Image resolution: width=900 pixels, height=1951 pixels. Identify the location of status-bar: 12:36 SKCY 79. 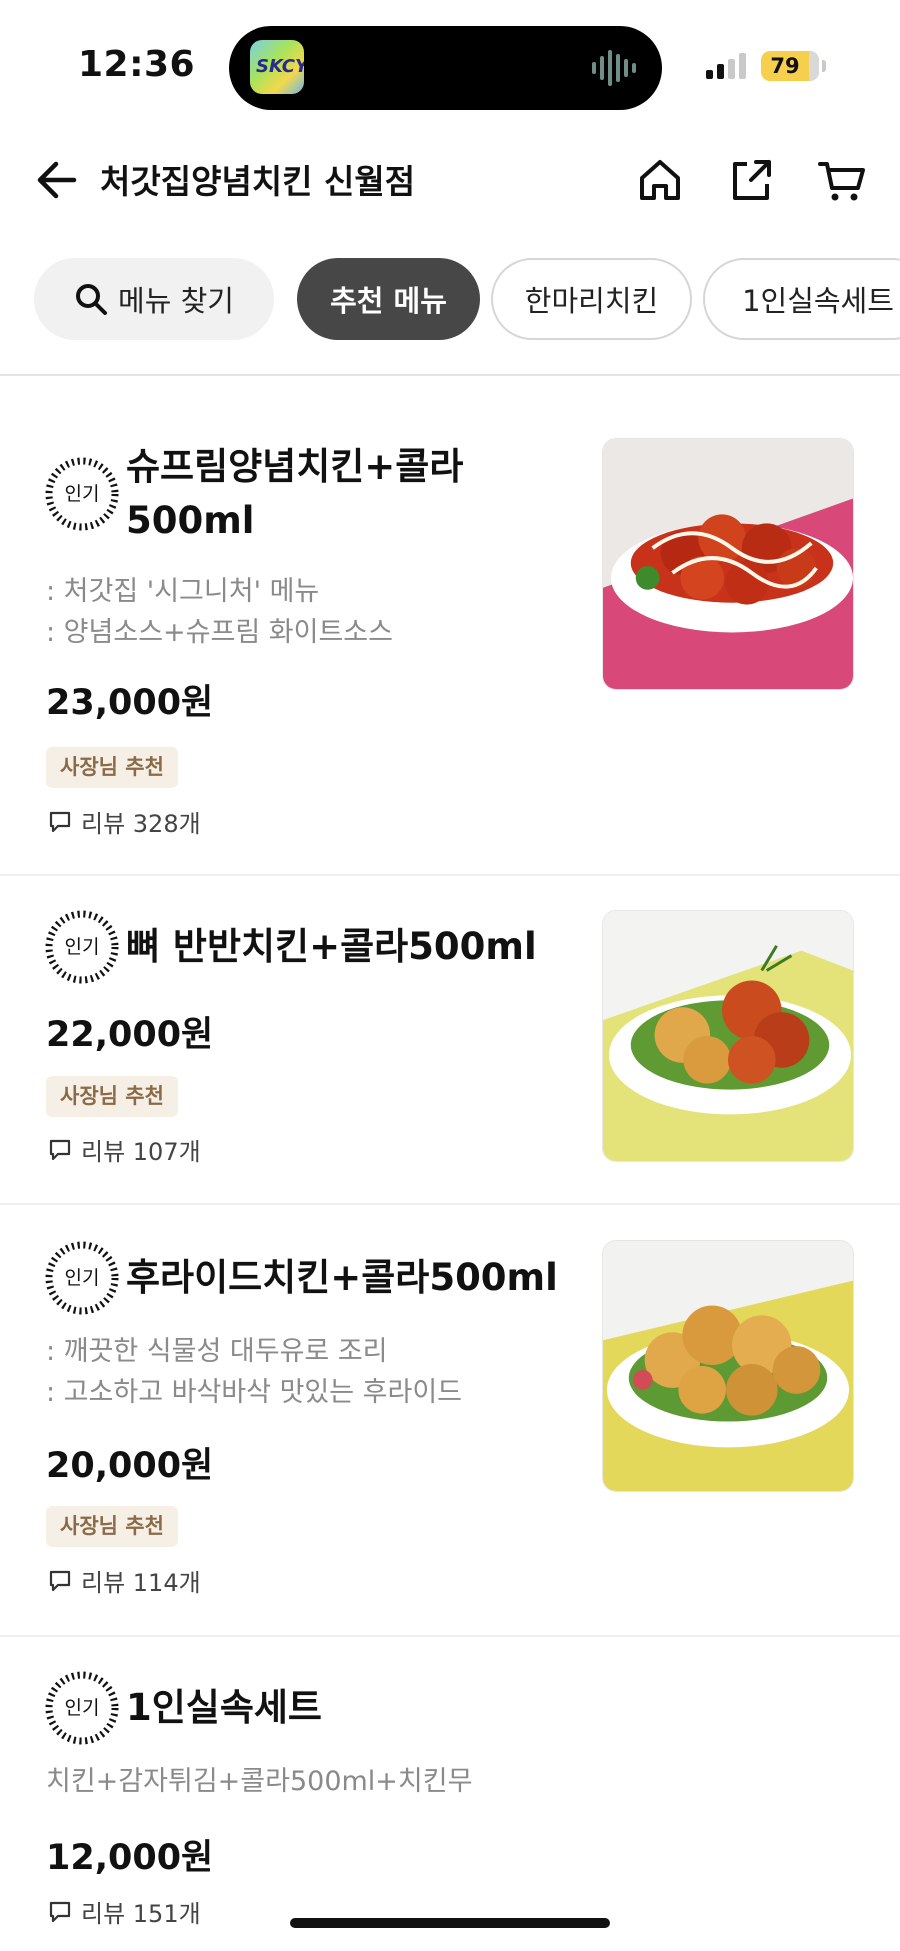
(450, 65).